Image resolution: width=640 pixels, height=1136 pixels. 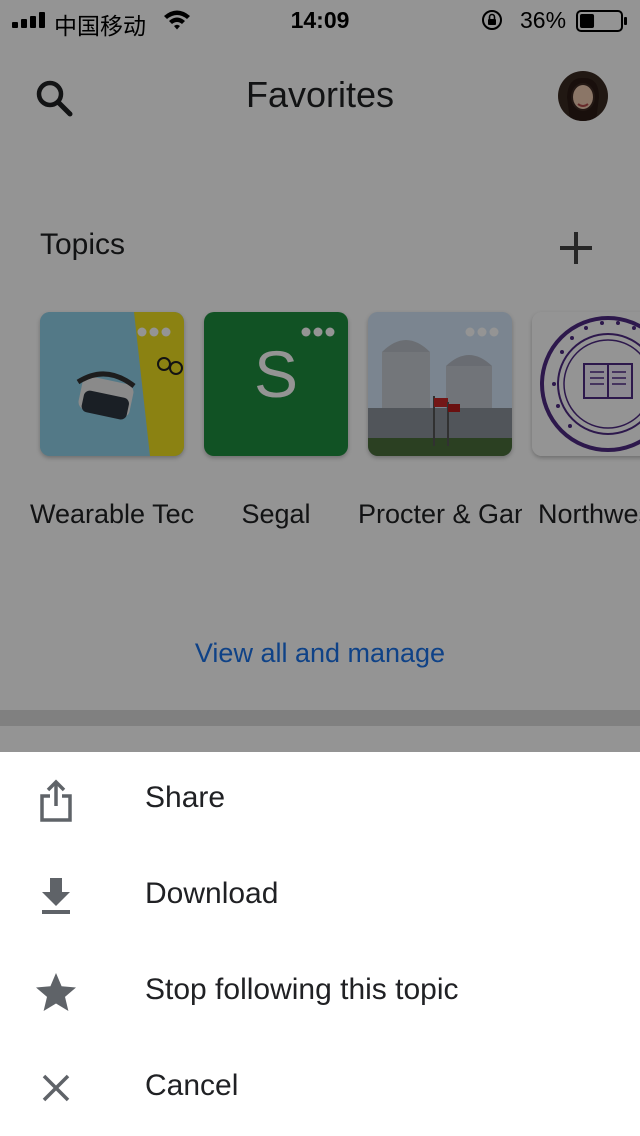 I want to click on share-option: Share, so click(x=320, y=800).